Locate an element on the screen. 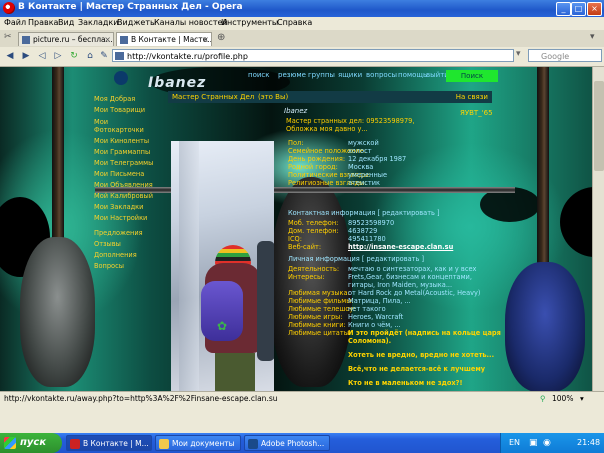  rewind-icon: ◁ is located at coordinates (42, 56).